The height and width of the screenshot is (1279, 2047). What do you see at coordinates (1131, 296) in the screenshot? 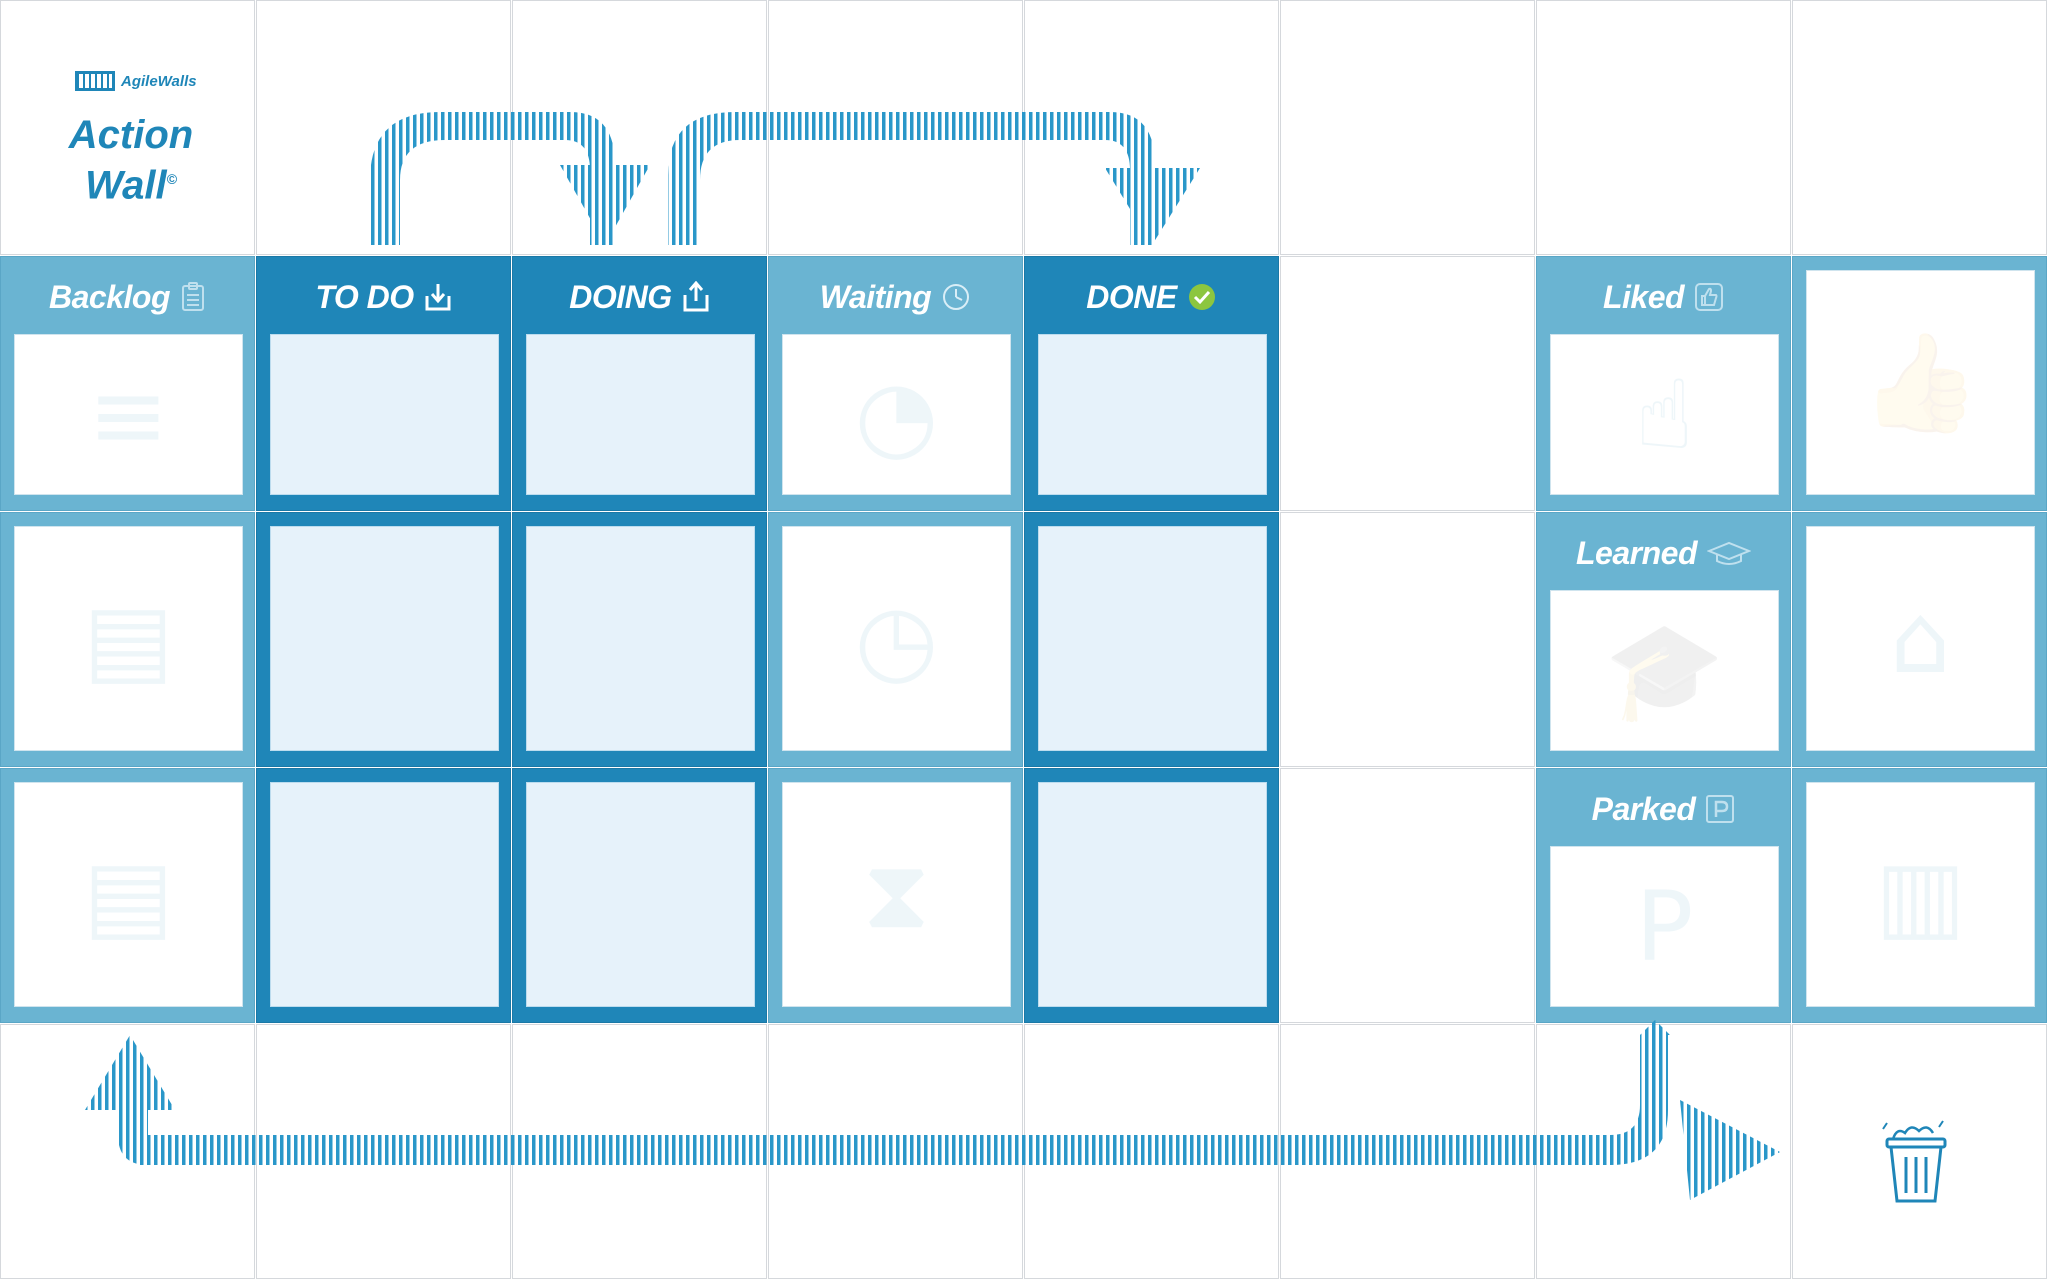
I see `done-label: DONE` at bounding box center [1131, 296].